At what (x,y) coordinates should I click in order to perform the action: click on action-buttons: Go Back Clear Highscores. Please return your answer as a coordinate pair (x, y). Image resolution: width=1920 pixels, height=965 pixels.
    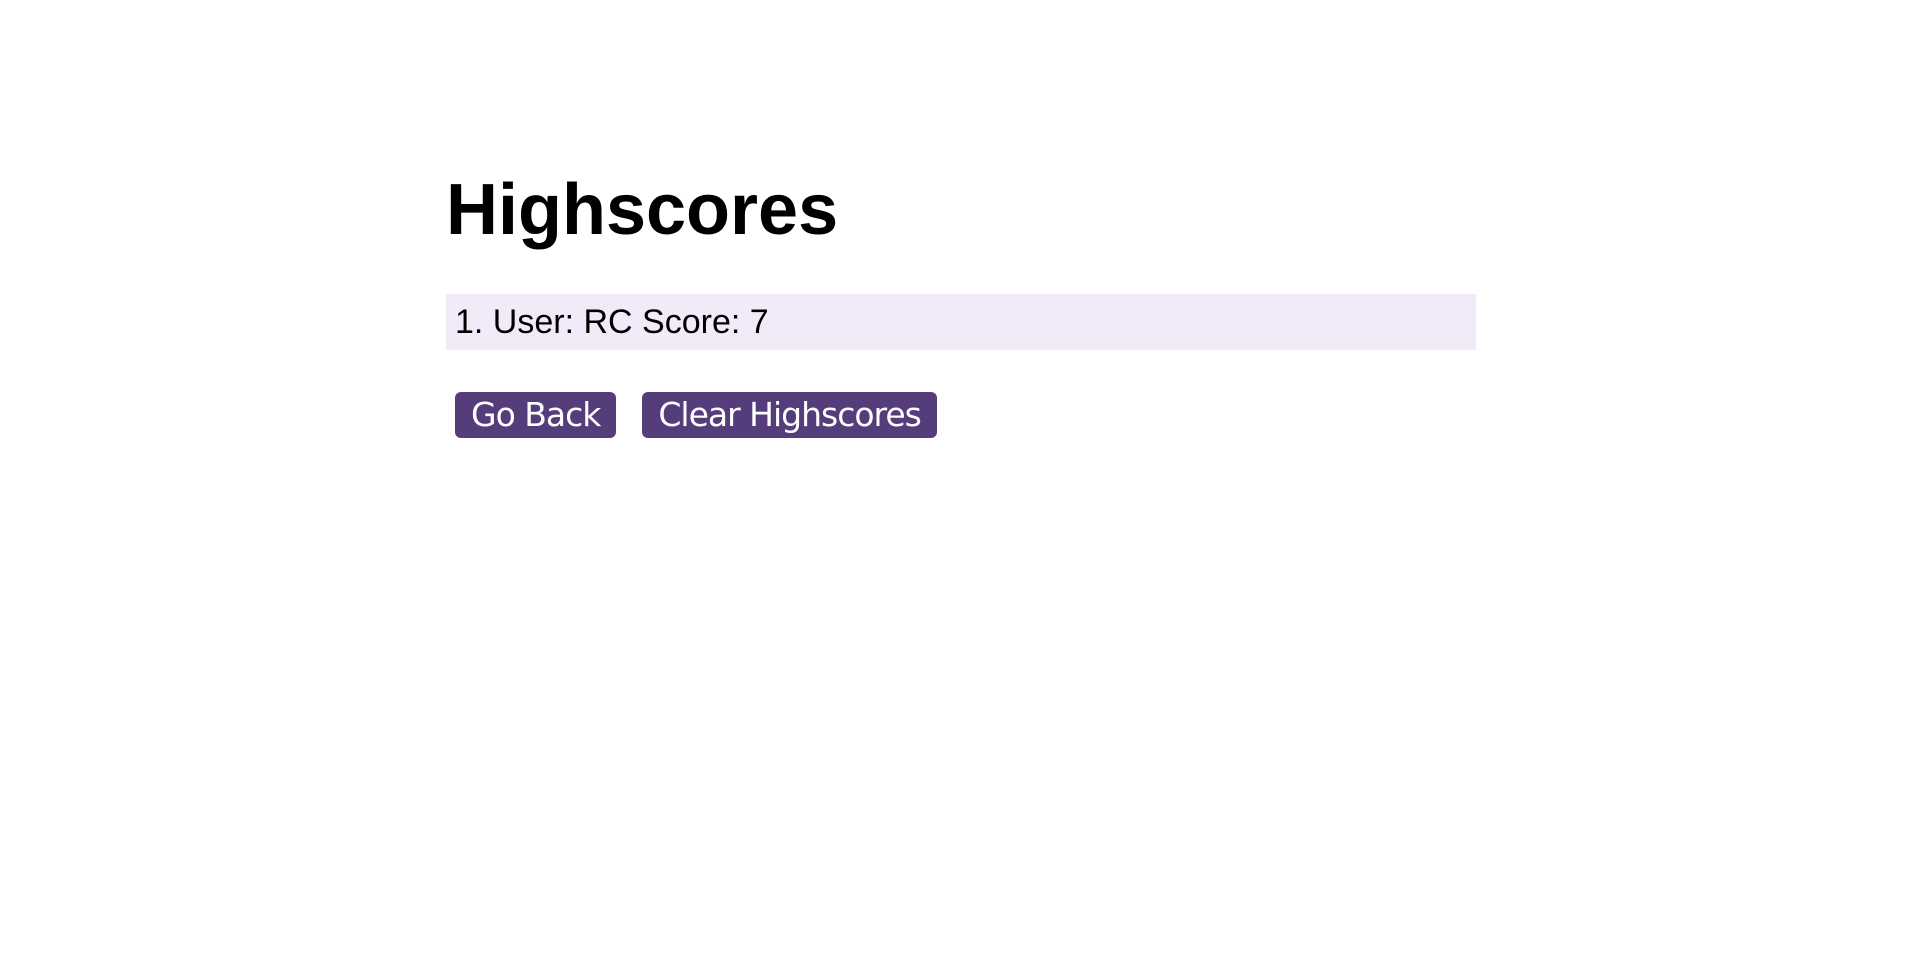
    Looking at the image, I should click on (961, 415).